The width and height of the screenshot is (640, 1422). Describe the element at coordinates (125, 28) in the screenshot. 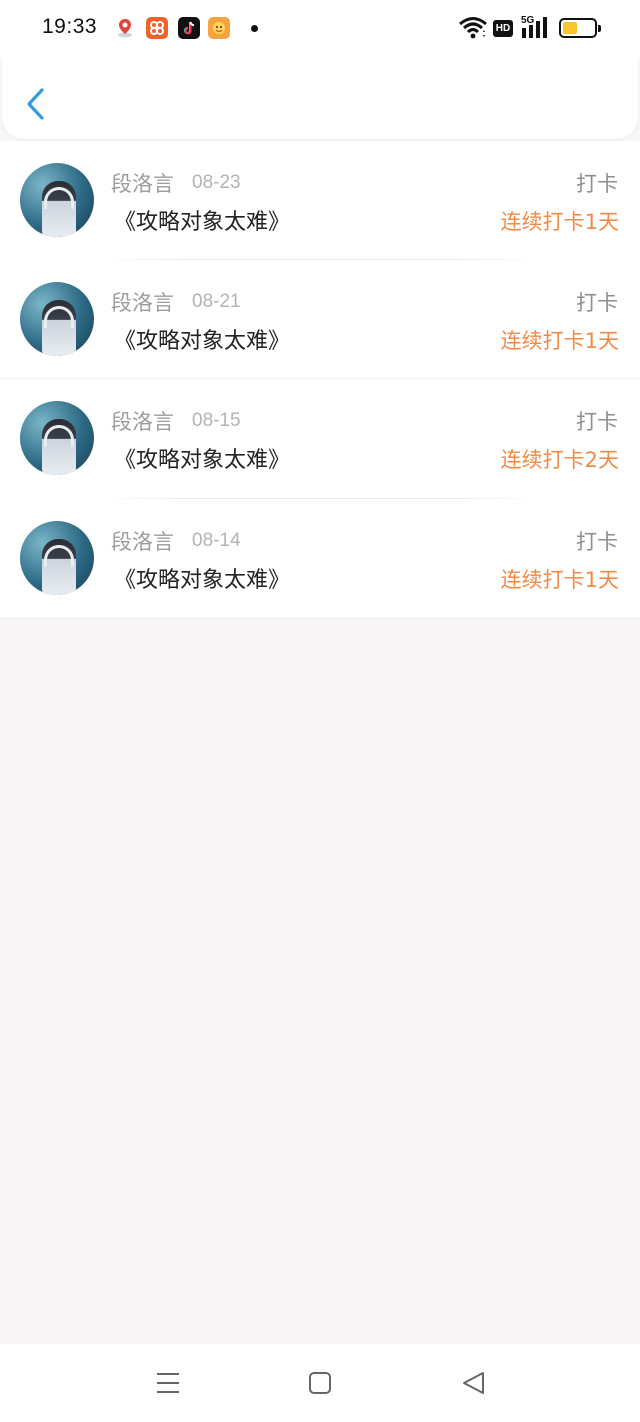

I see `map-pin-icon` at that location.